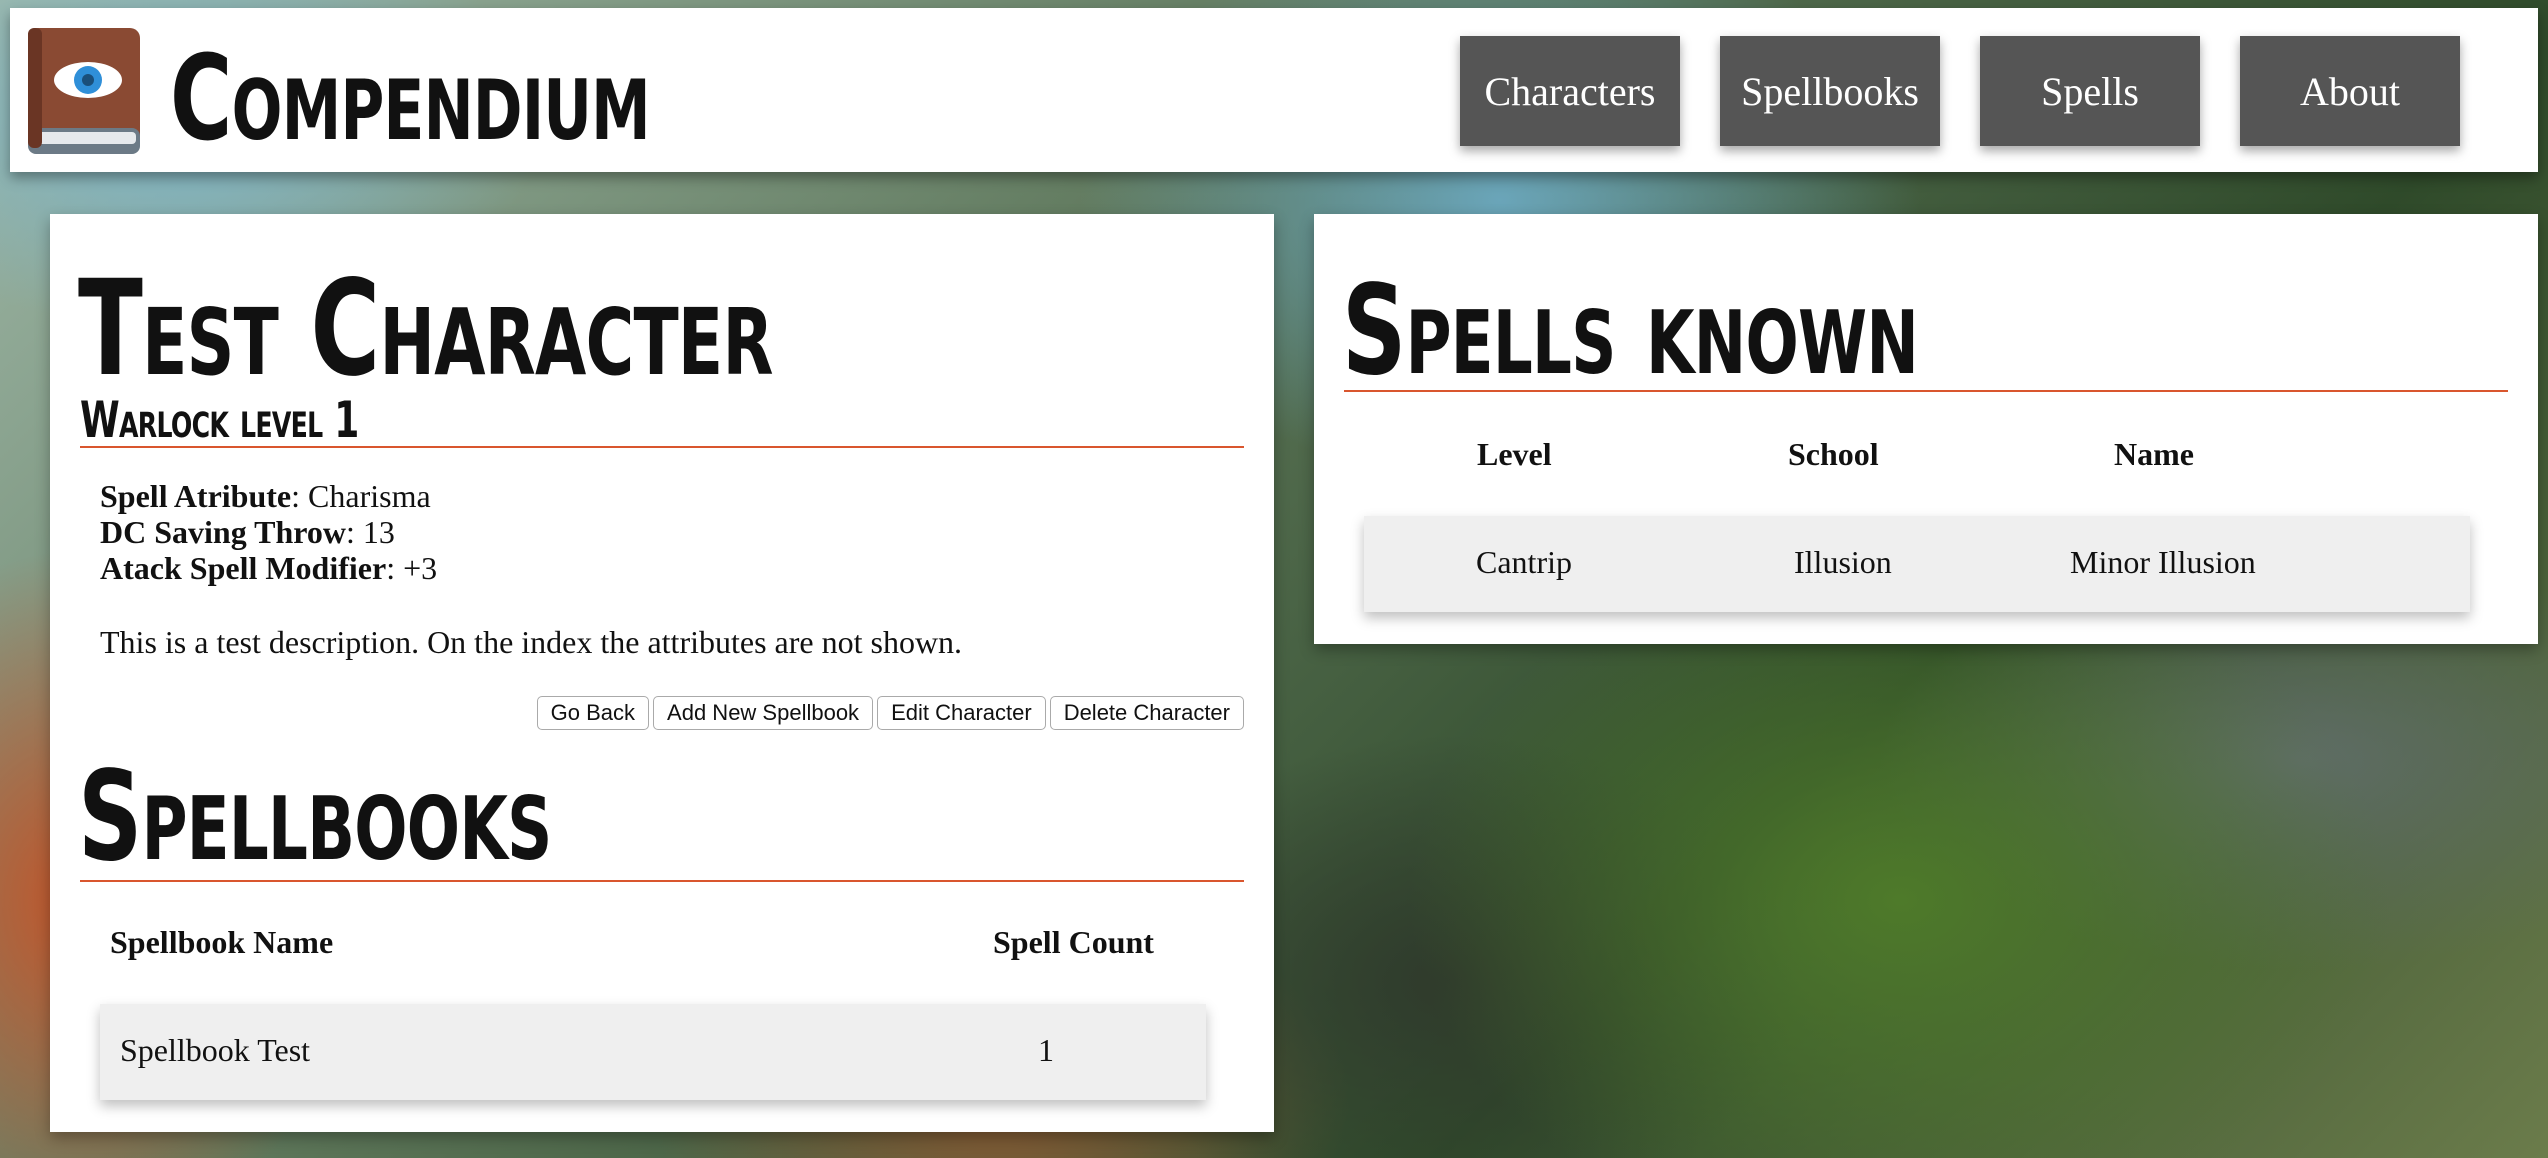  Describe the element at coordinates (2350, 91) in the screenshot. I see `nav-about-button: About` at that location.